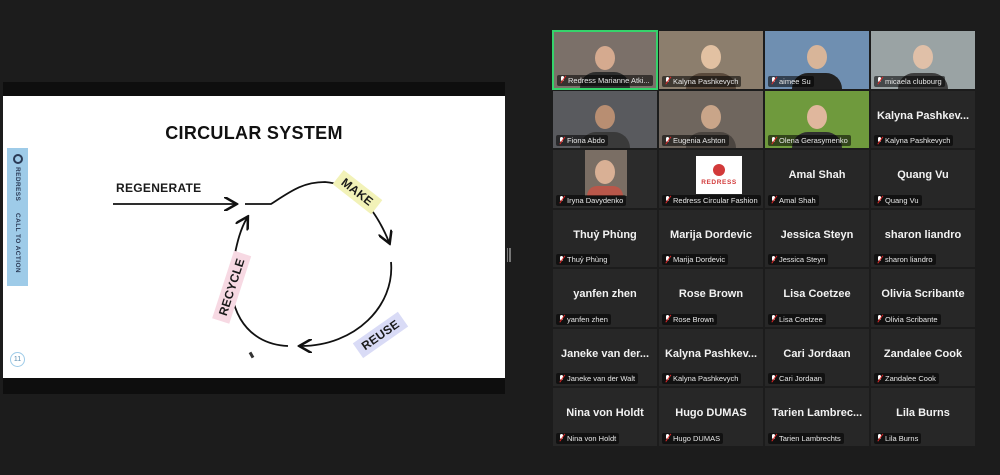 The image size is (1000, 475). What do you see at coordinates (817, 294) in the screenshot?
I see `participant-name: Lisa Coetzee` at bounding box center [817, 294].